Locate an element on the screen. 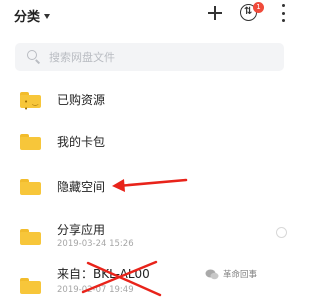 This screenshot has width=320, height=300. watermark: 革命回事 is located at coordinates (231, 274).